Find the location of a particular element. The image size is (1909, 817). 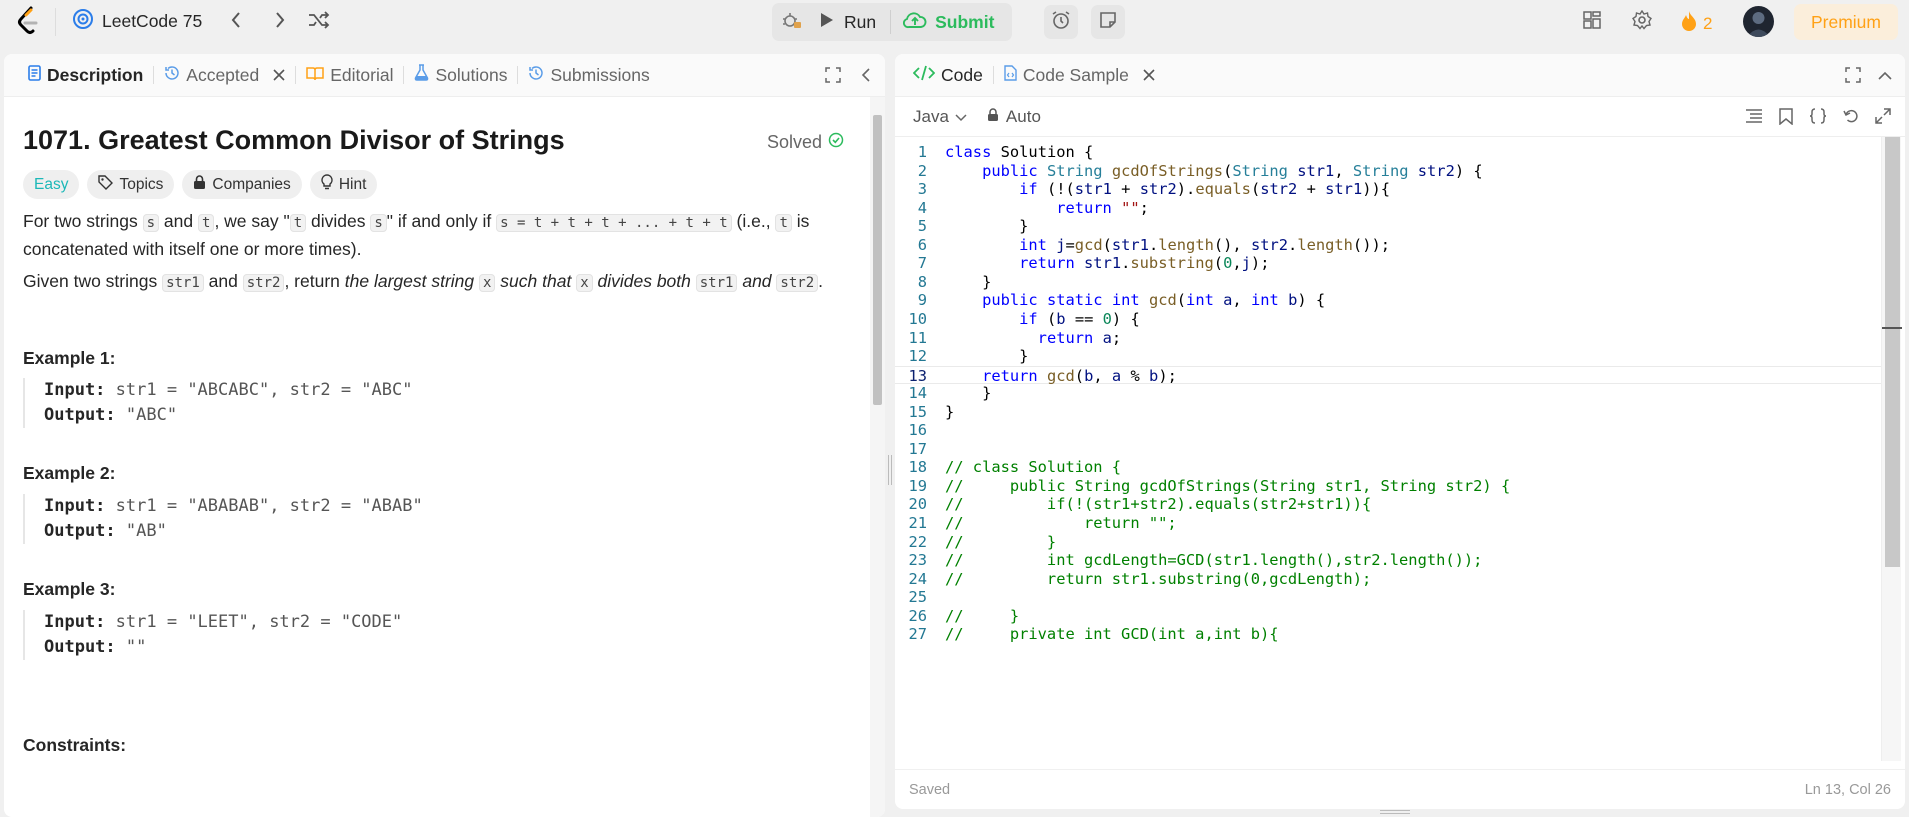

code-line: 1 class Solution { is located at coordinates (1390, 152).